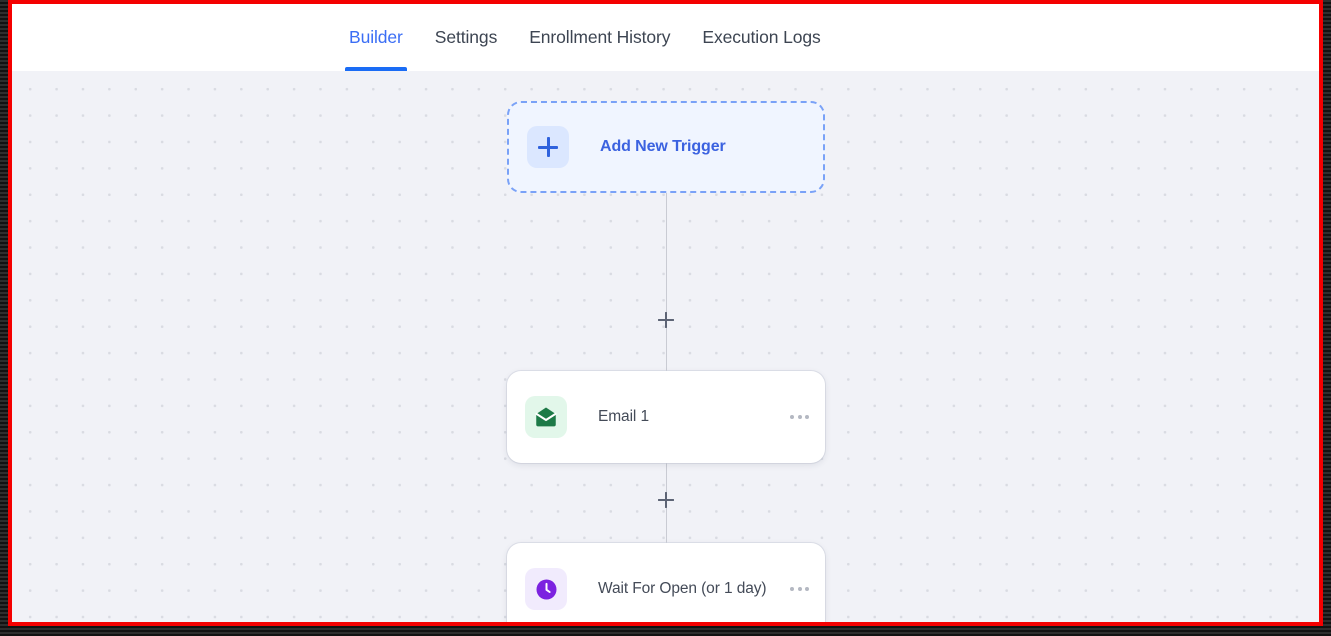 Image resolution: width=1331 pixels, height=636 pixels. I want to click on node-wait-for-open-label: Wait For Open (or 1 day), so click(682, 588).